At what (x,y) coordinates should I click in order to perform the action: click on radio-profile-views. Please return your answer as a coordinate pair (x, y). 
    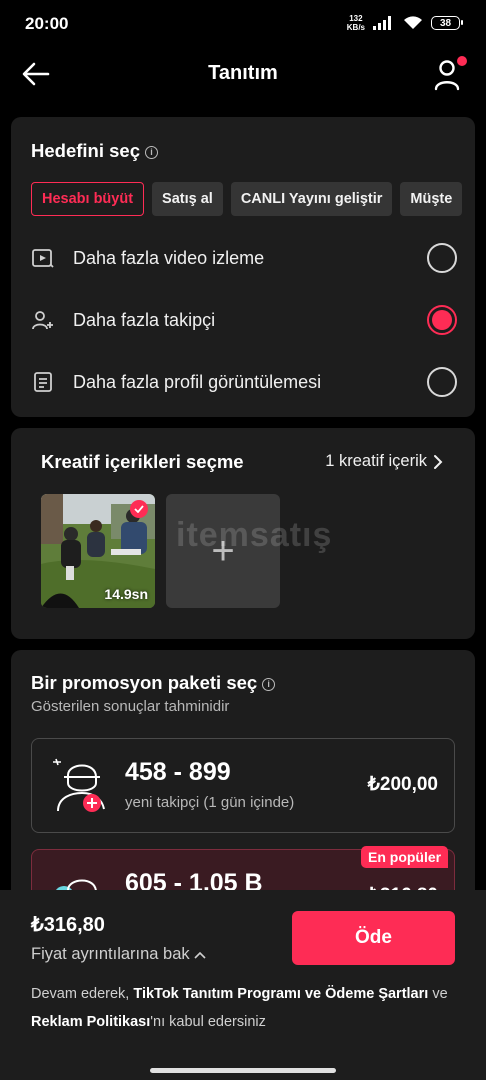
    Looking at the image, I should click on (442, 382).